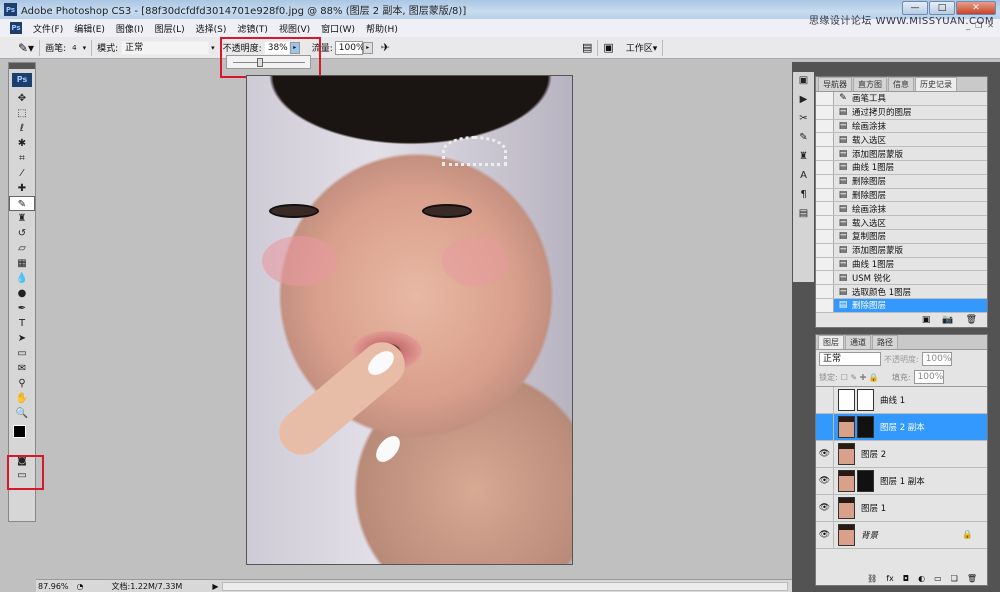 The image size is (1000, 592). What do you see at coordinates (165, 47) in the screenshot?
I see `mode-select: 正常` at bounding box center [165, 47].